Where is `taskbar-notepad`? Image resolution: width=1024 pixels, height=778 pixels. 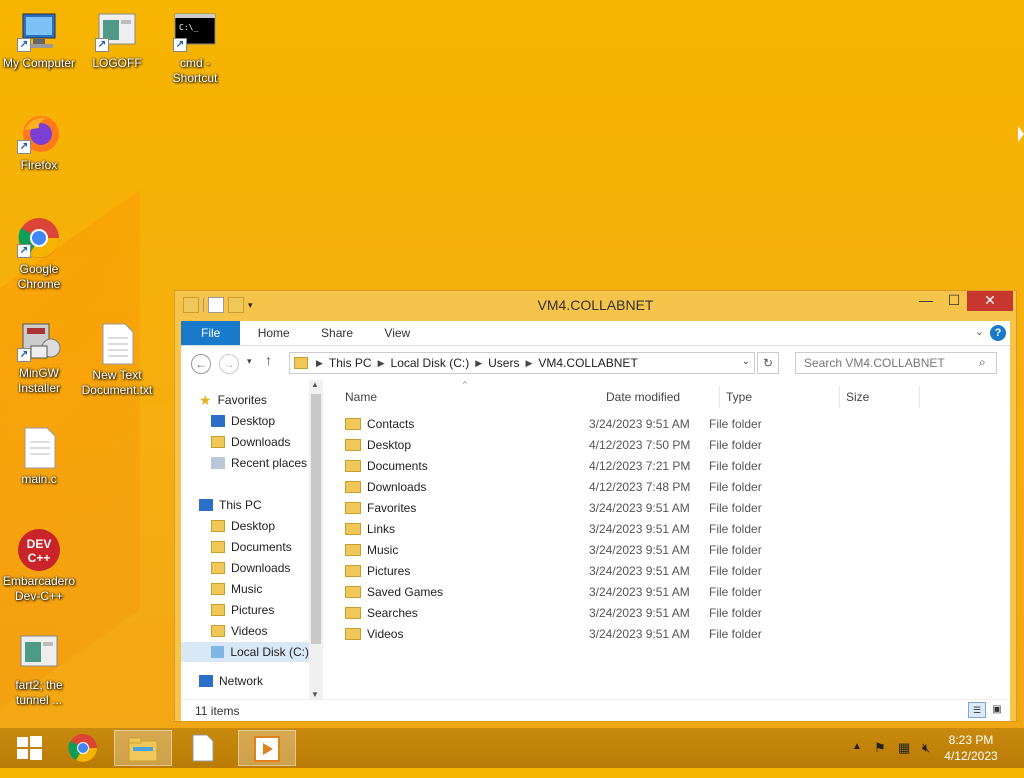 taskbar-notepad is located at coordinates (203, 748).